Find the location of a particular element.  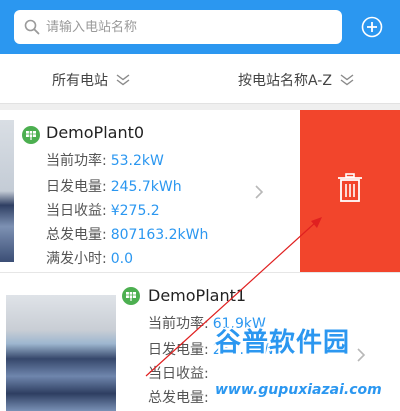

watermark-url: www.gupuxiazai.com is located at coordinates (298, 390).